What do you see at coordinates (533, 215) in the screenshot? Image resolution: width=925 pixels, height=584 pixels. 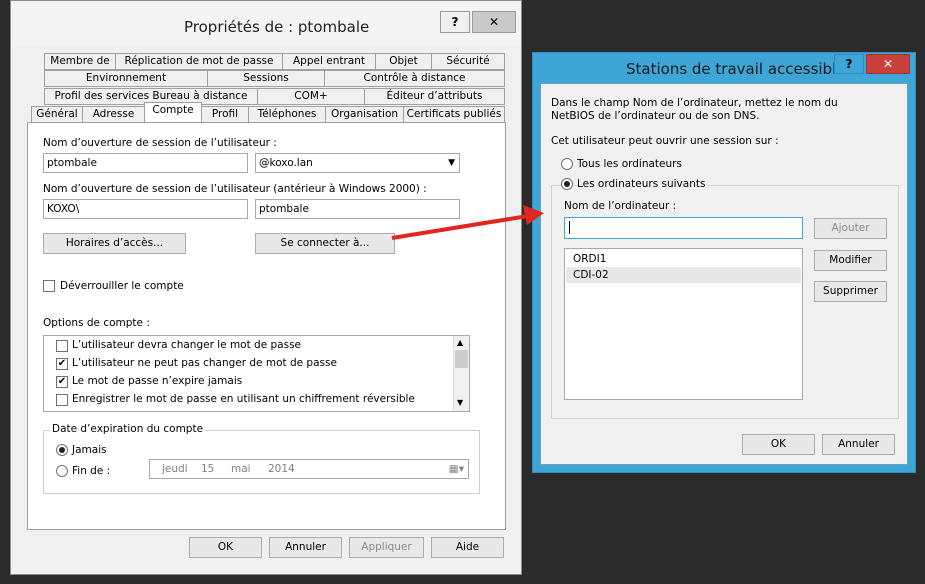 I see `arrow-head` at bounding box center [533, 215].